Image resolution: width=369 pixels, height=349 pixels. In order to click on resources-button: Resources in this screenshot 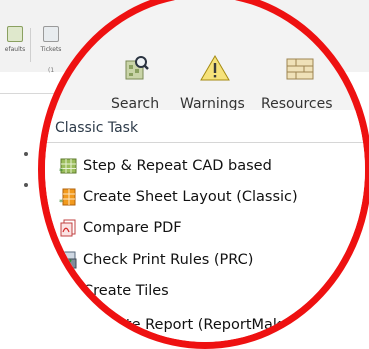, I will do `click(301, 78)`.